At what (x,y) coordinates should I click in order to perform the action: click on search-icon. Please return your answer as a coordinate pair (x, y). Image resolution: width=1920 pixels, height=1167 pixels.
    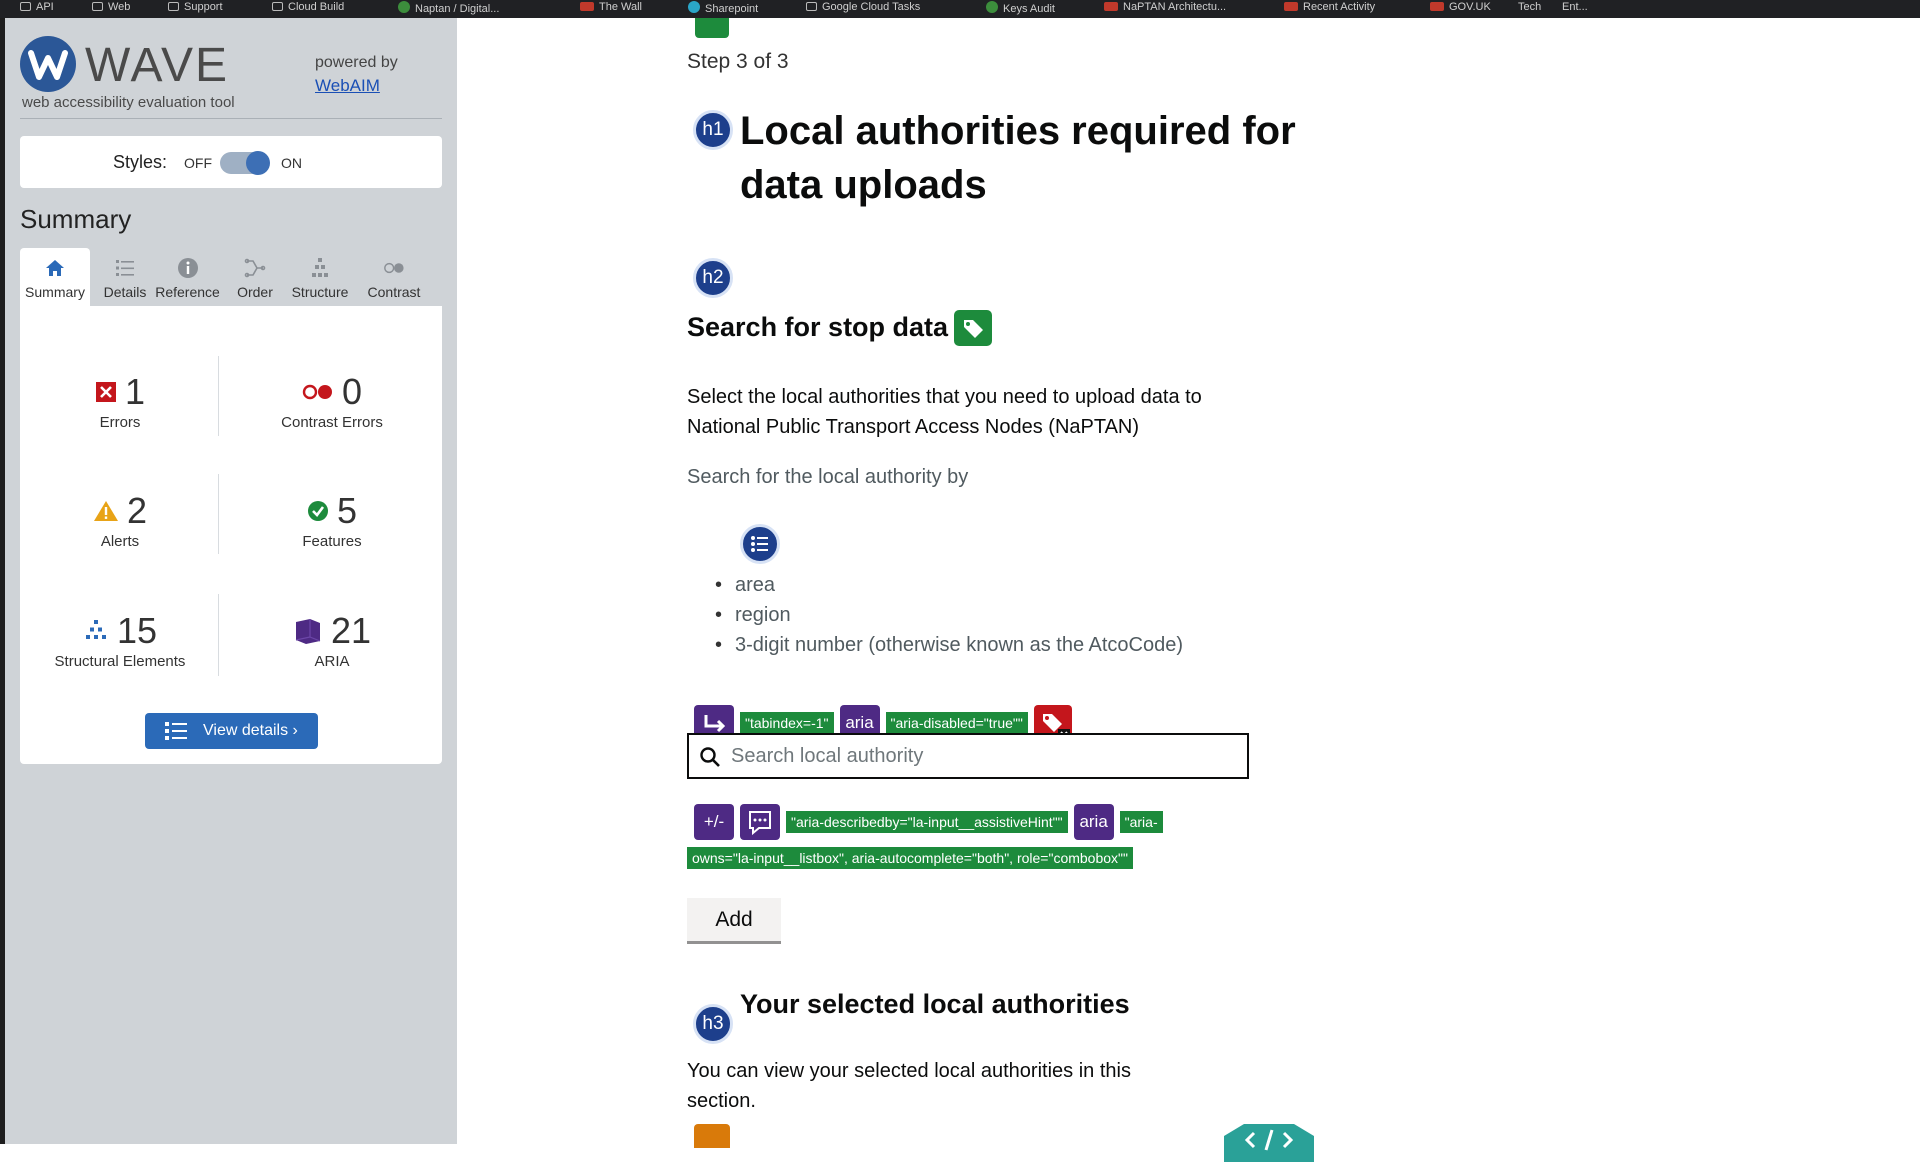
    Looking at the image, I should click on (710, 757).